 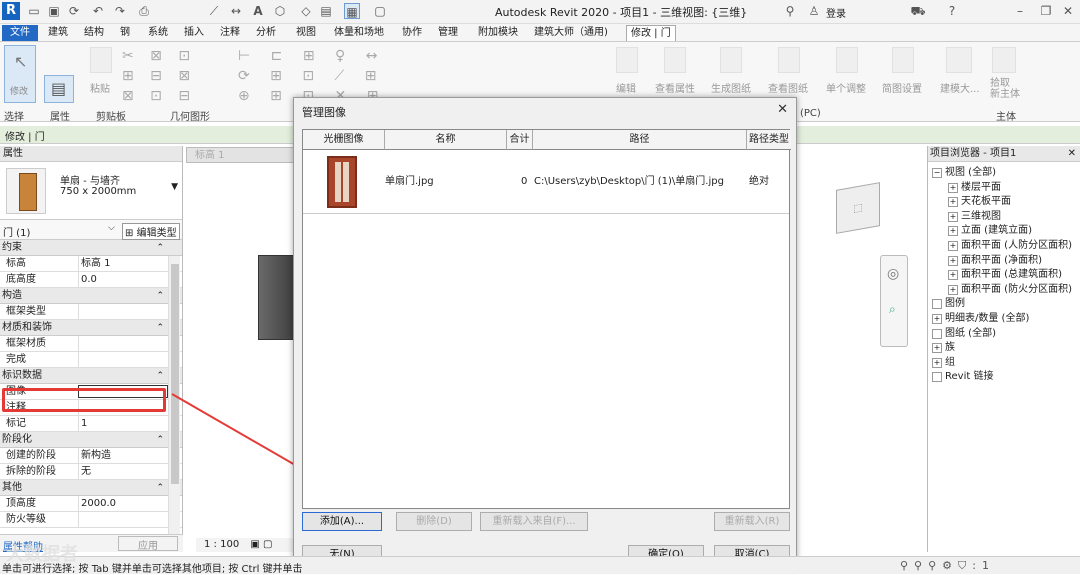 What do you see at coordinates (144, 11) in the screenshot?
I see `print-icon: ⎙` at bounding box center [144, 11].